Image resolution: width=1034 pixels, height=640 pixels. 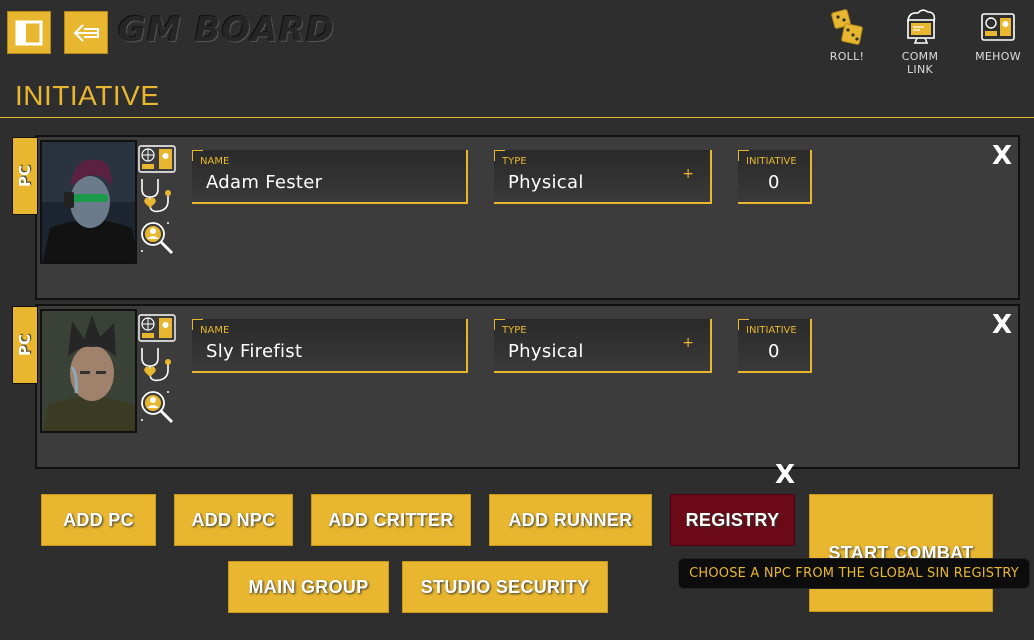 I want to click on add-critter-button: ADD CRITTER, so click(x=391, y=520).